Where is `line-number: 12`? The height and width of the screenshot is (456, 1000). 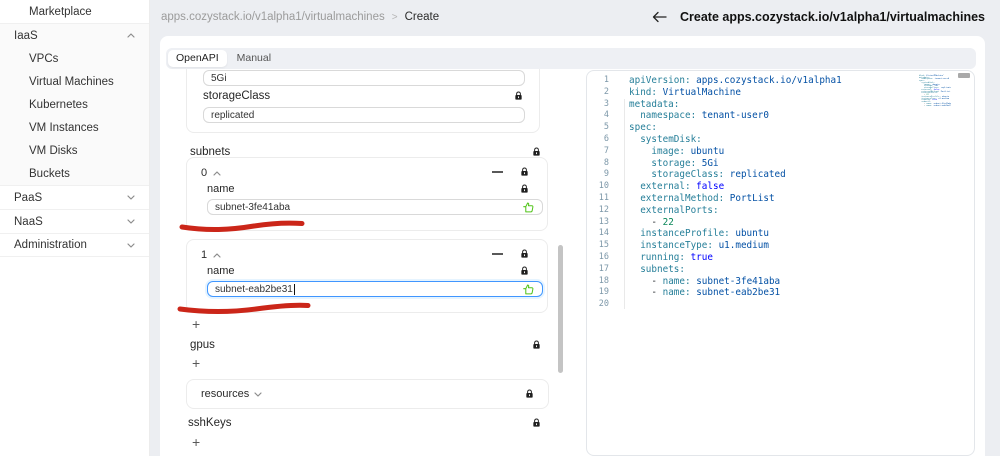
line-number: 12 is located at coordinates (603, 209).